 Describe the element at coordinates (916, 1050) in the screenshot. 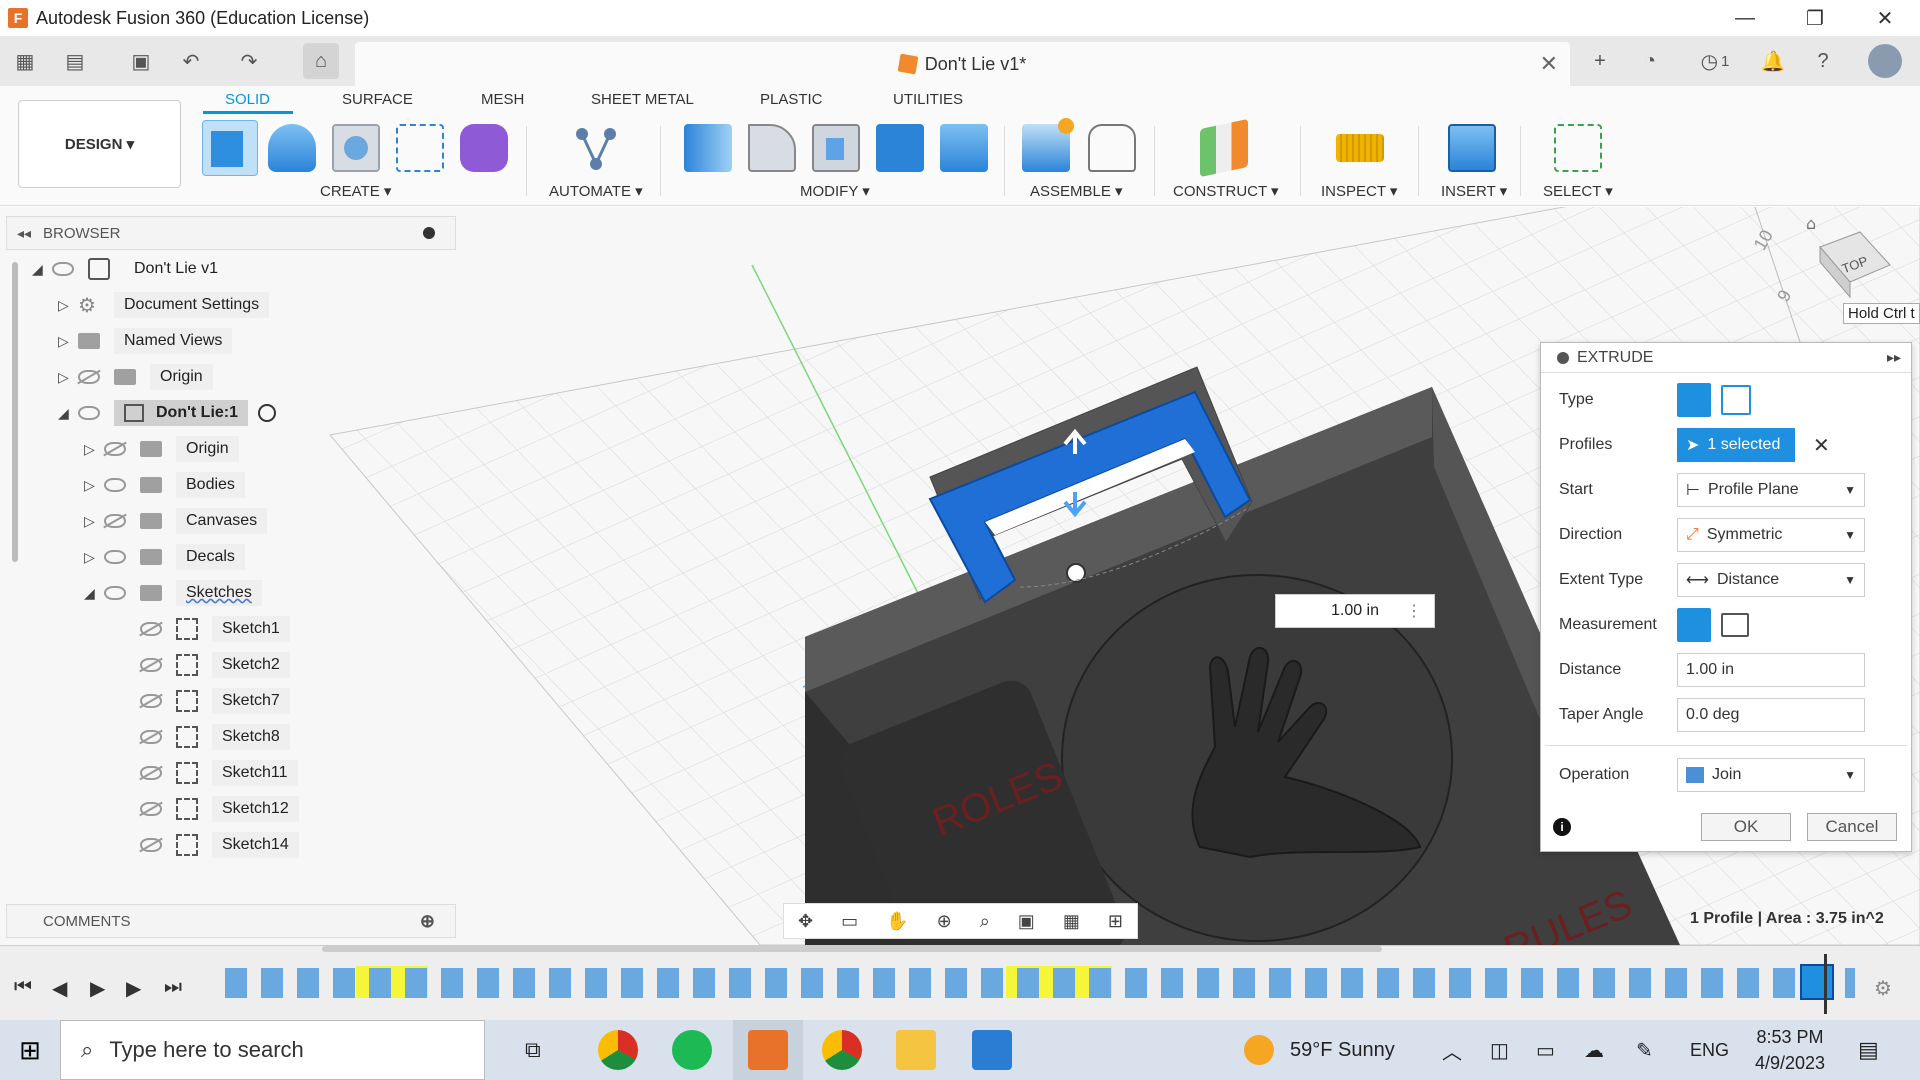

I see `file-explorer-icon` at that location.